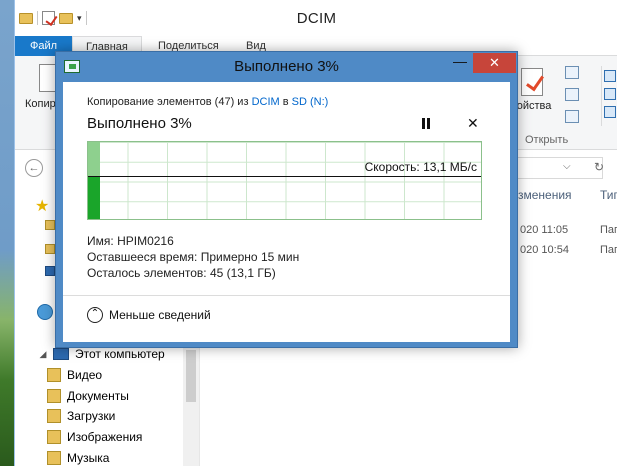  I want to click on open-icon, so click(572, 72).